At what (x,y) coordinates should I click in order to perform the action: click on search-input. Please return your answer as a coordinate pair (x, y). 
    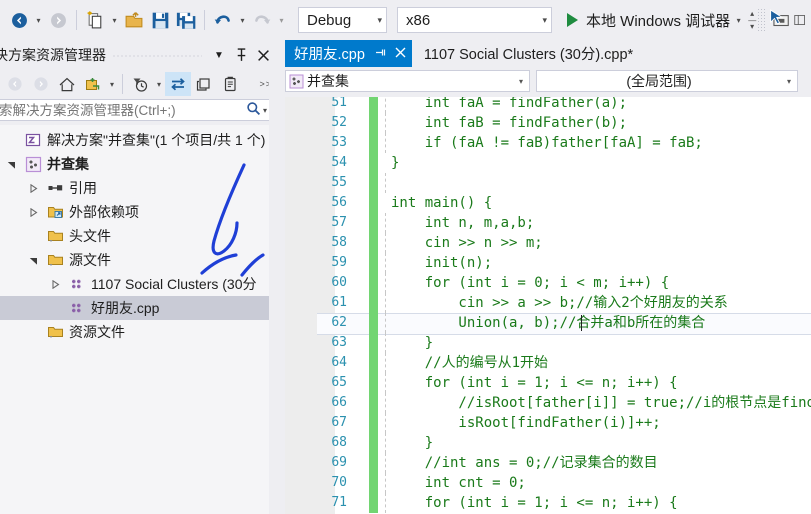
    Looking at the image, I should click on (121, 110).